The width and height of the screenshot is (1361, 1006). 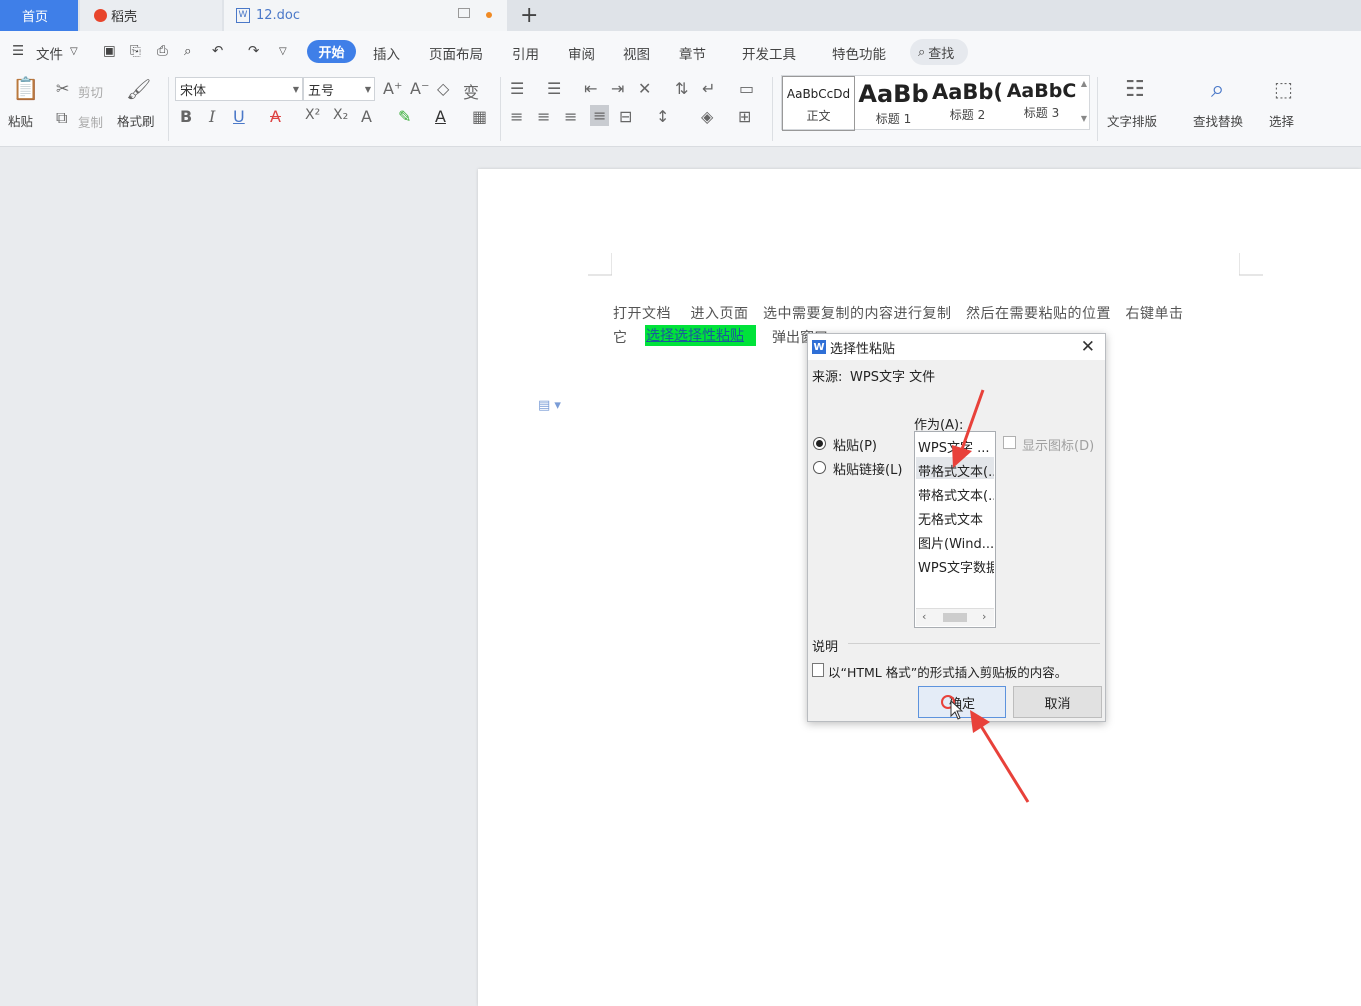 I want to click on quick-access-more-icon: ▽, so click(x=283, y=51).